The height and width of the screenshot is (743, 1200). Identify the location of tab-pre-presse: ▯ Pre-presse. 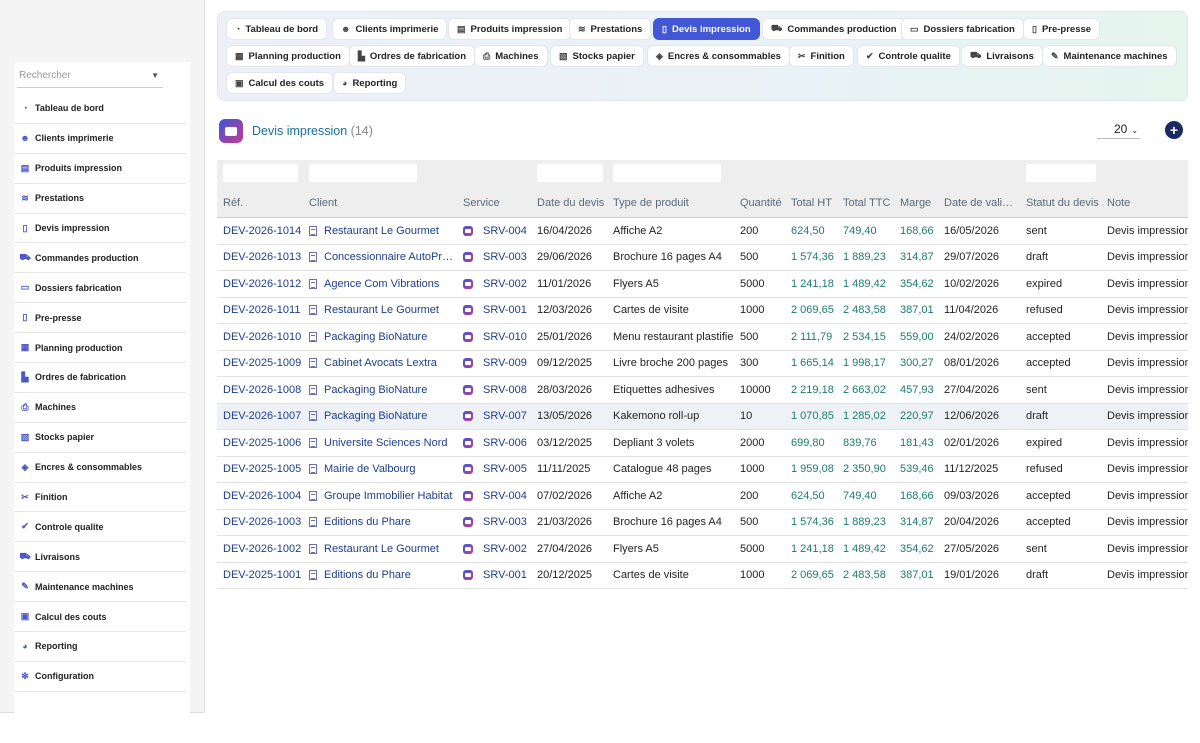
(1062, 29).